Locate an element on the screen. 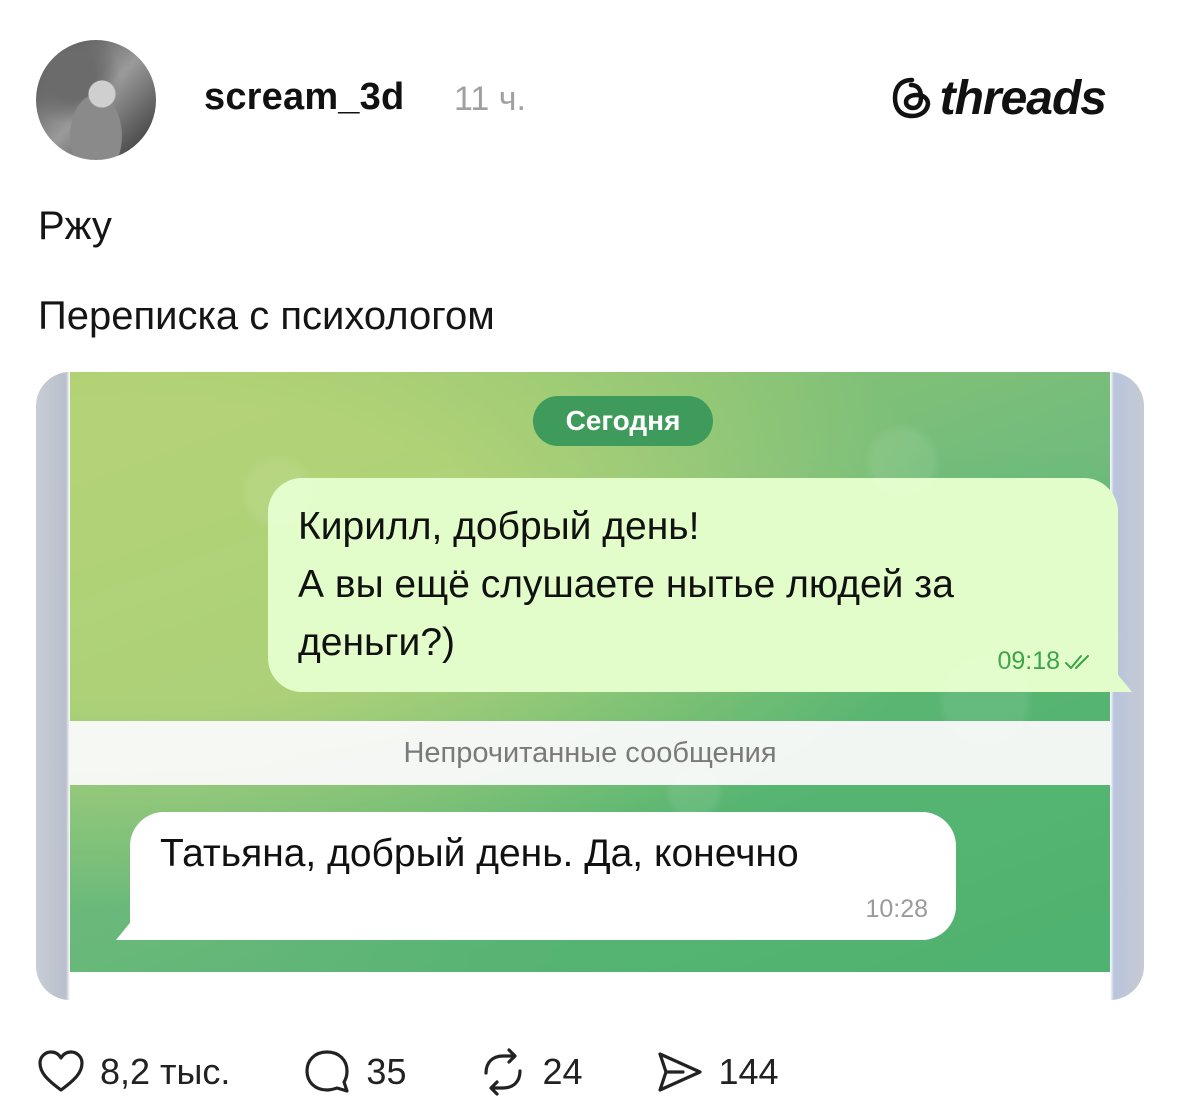  post-header: scream_3d 11 ч. threads is located at coordinates (591, 101).